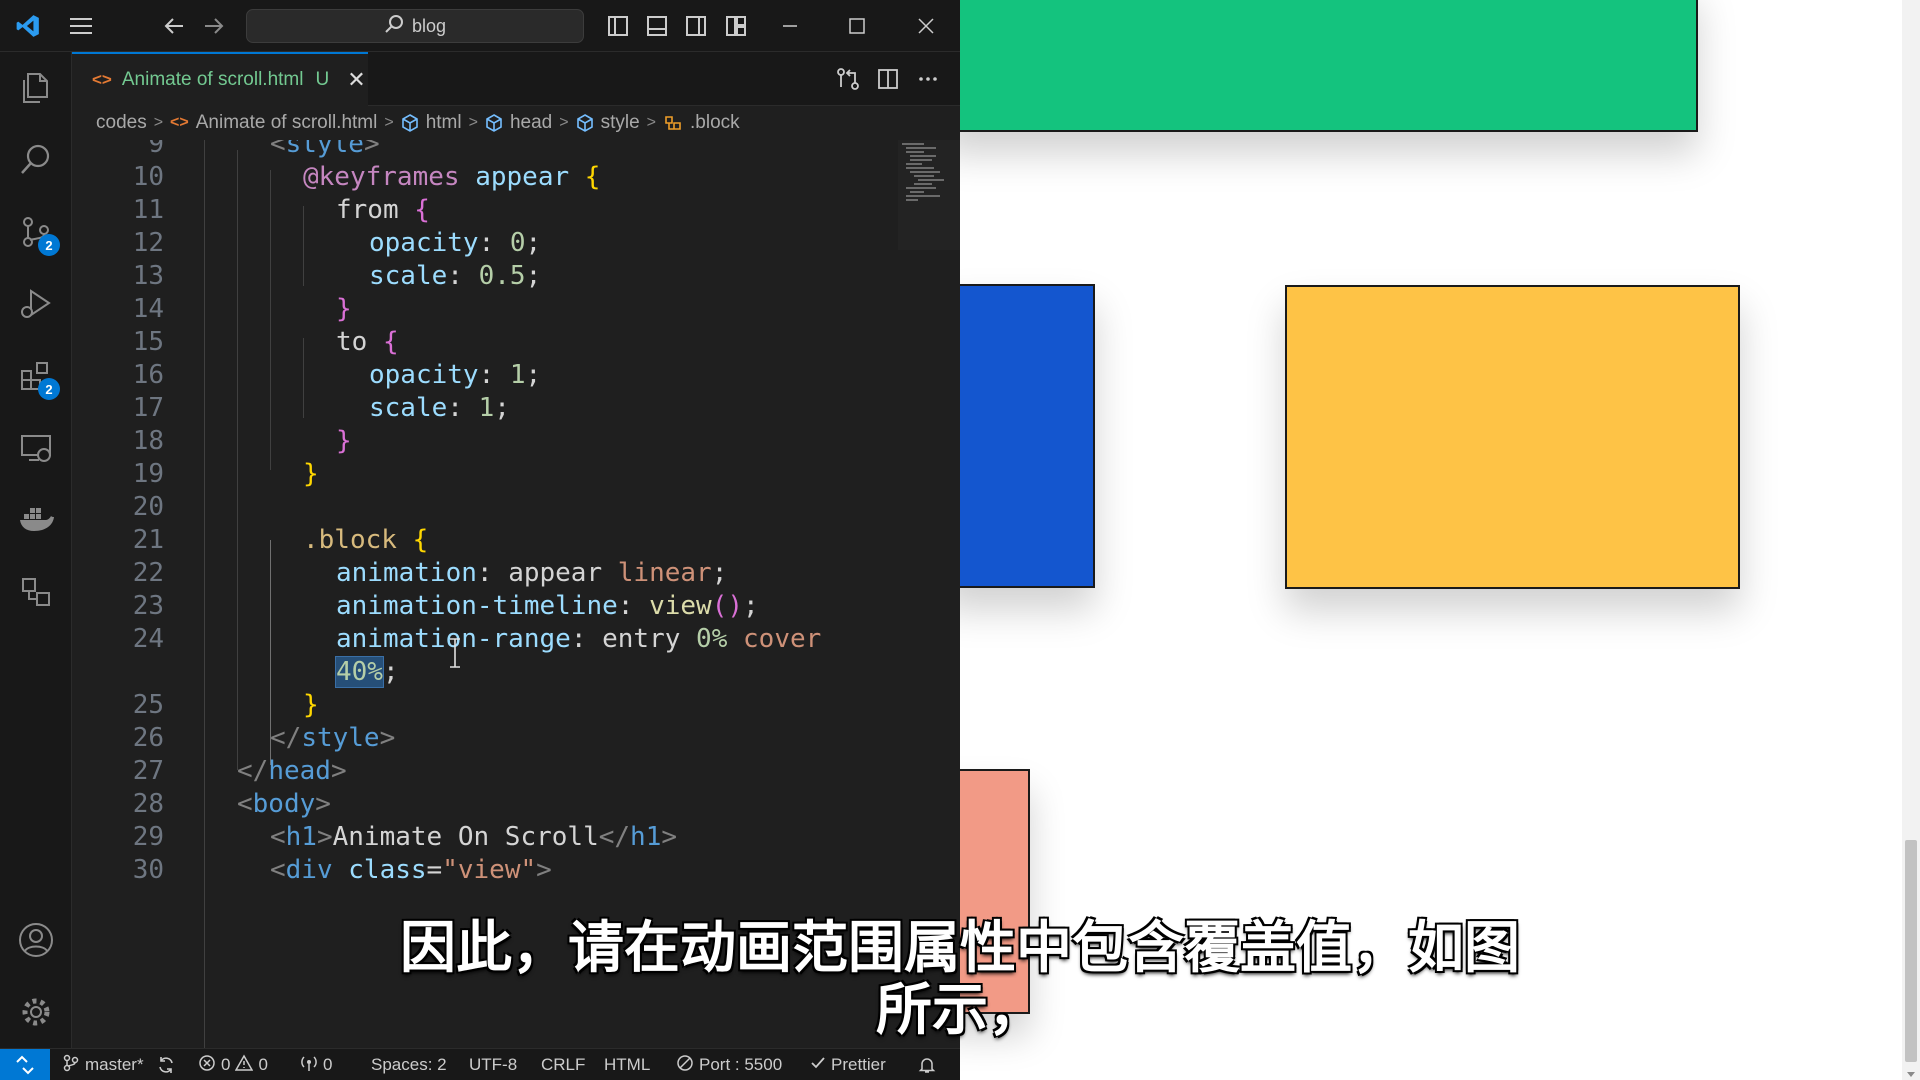  What do you see at coordinates (633, 639) in the screenshot?
I see `code-token: : entry` at bounding box center [633, 639].